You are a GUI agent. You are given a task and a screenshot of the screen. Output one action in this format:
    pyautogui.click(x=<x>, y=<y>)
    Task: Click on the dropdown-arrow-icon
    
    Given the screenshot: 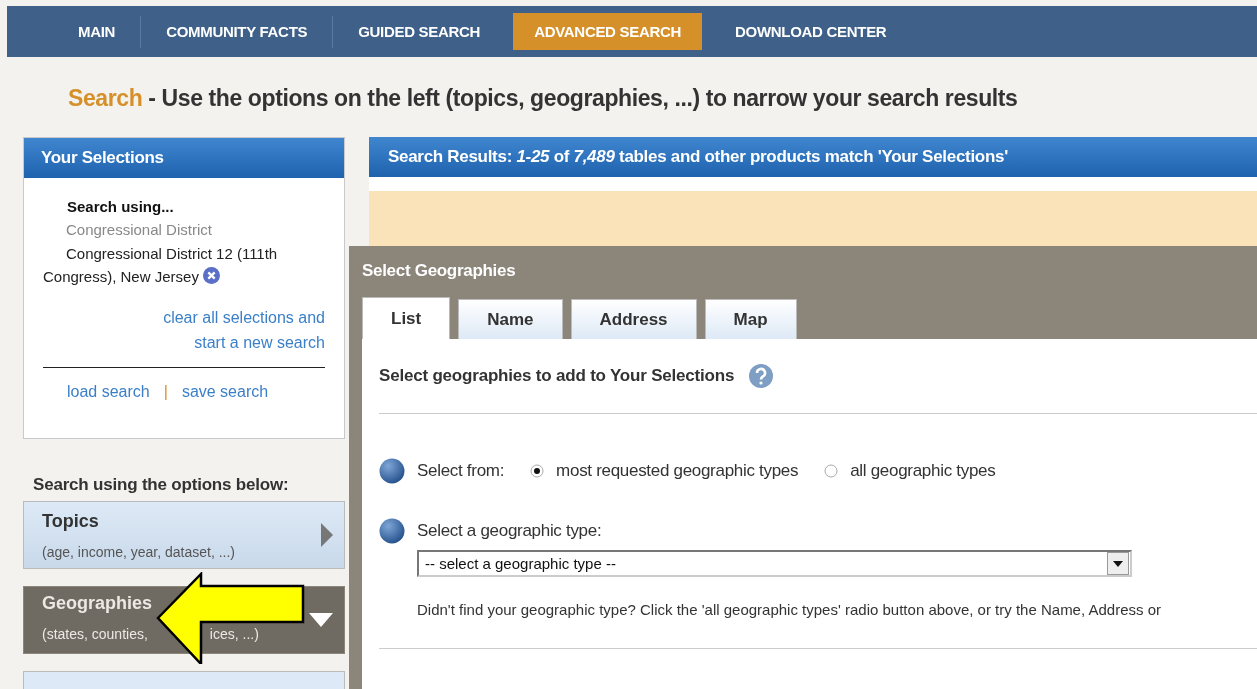 What is the action you would take?
    pyautogui.click(x=1118, y=563)
    